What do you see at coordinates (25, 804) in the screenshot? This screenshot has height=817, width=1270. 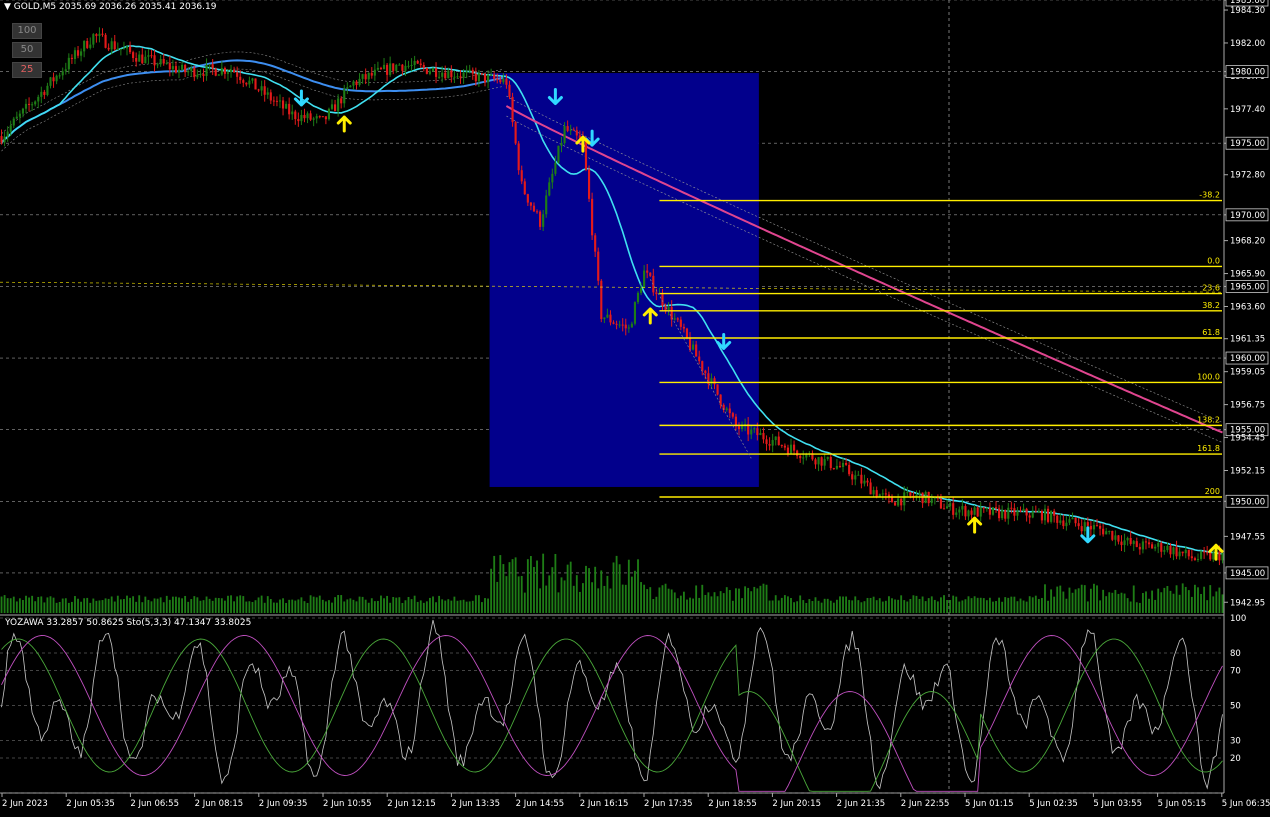 I see `time-tick-label: 2 Jun 2023` at bounding box center [25, 804].